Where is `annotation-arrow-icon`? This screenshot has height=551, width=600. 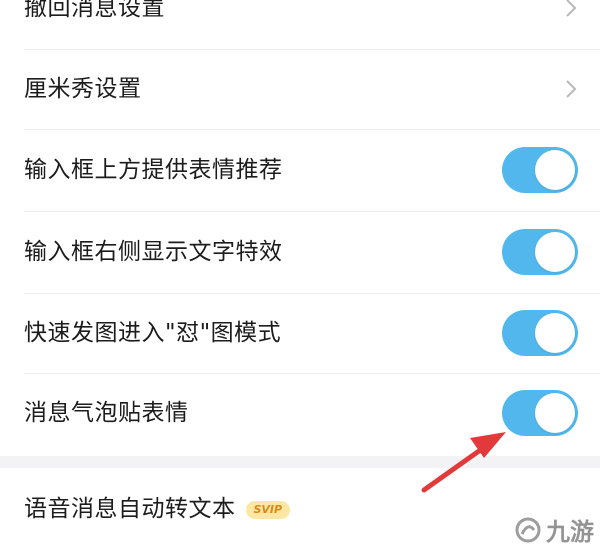
annotation-arrow-icon is located at coordinates (463, 462).